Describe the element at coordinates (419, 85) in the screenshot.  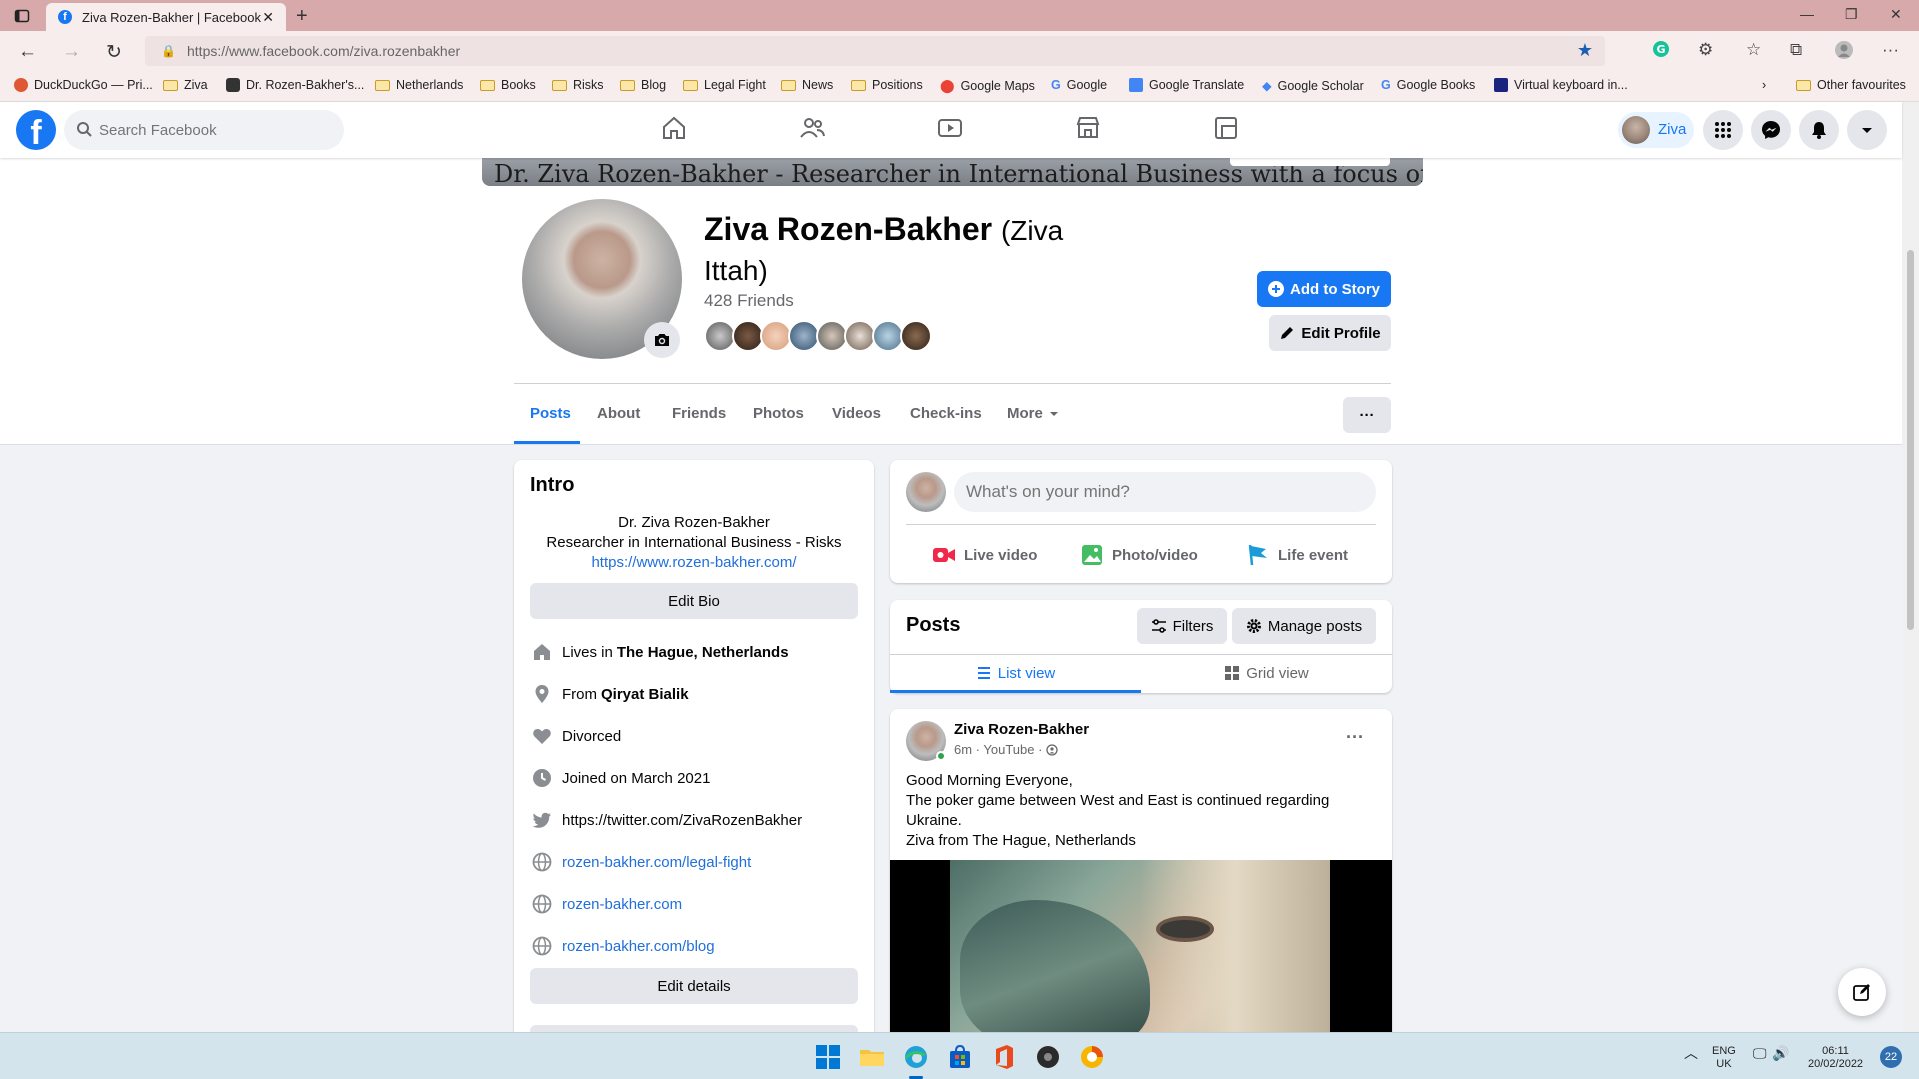
I see `bookmark-netherlands: Netherlands` at that location.